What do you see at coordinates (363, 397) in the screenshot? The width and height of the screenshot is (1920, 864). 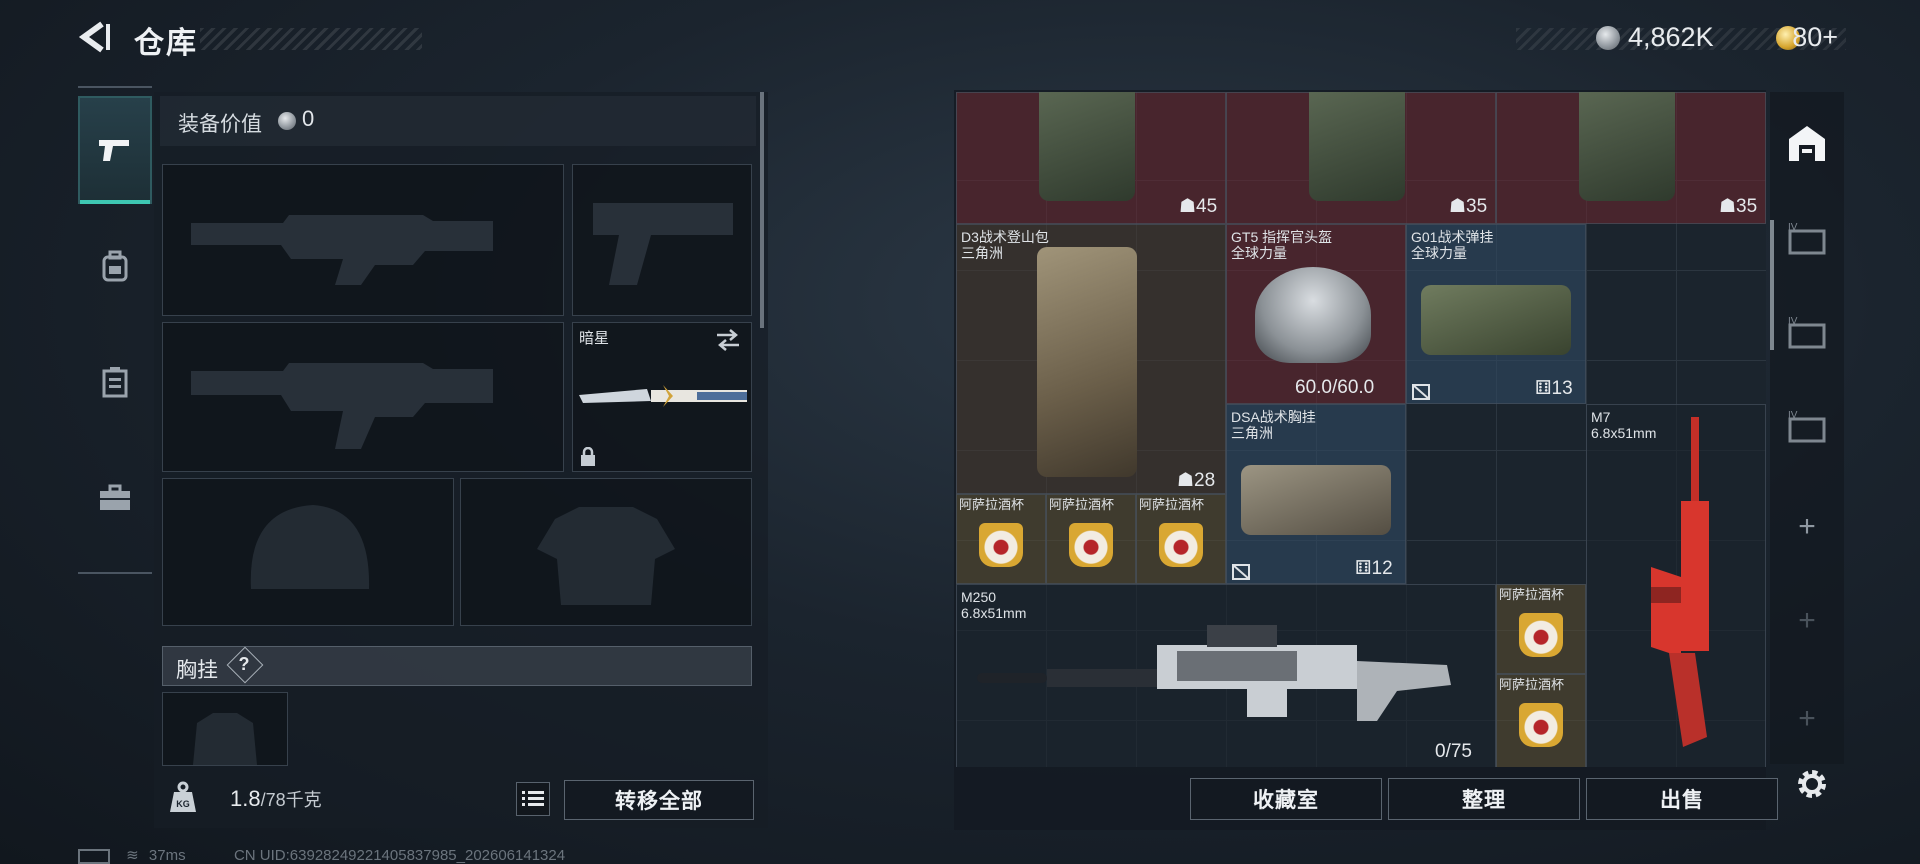 I see `secondary-weapon-slot` at bounding box center [363, 397].